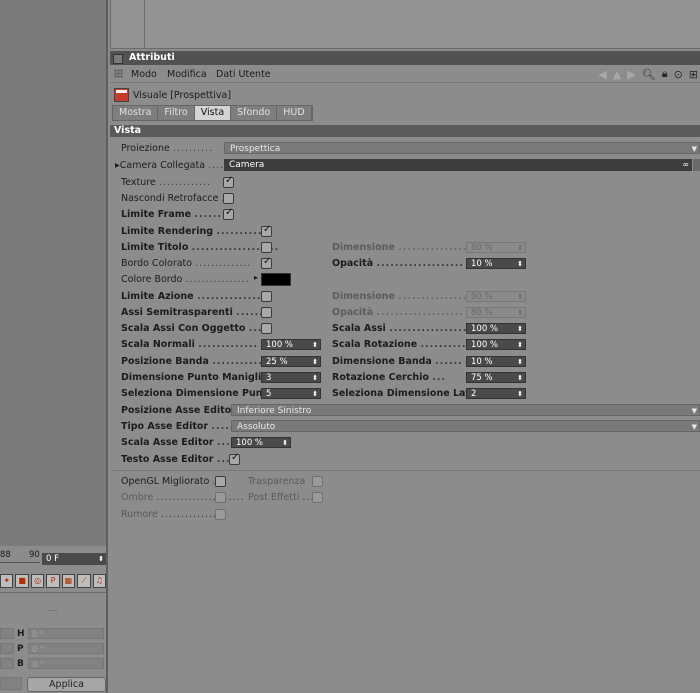 The image size is (700, 693). Describe the element at coordinates (228, 198) in the screenshot. I see `nascondi-checkbox` at that location.